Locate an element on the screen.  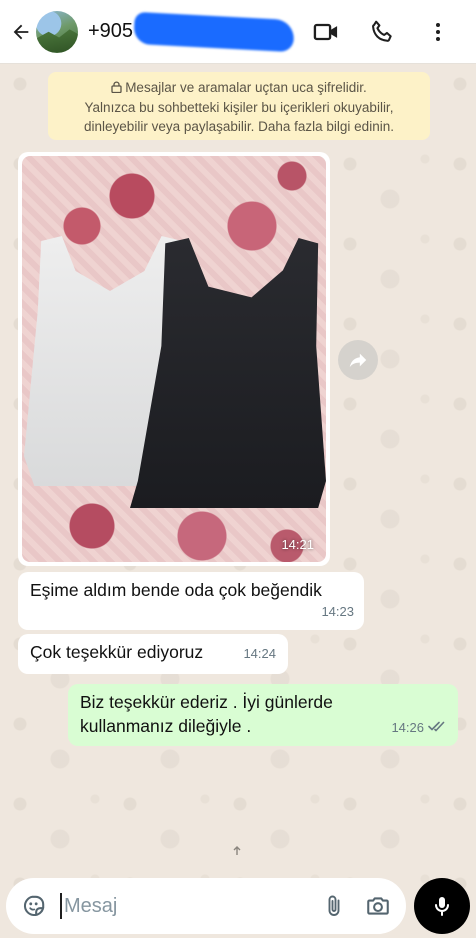
message-text: Çok teşekkür ediyoruz is located at coordinates (117, 652).